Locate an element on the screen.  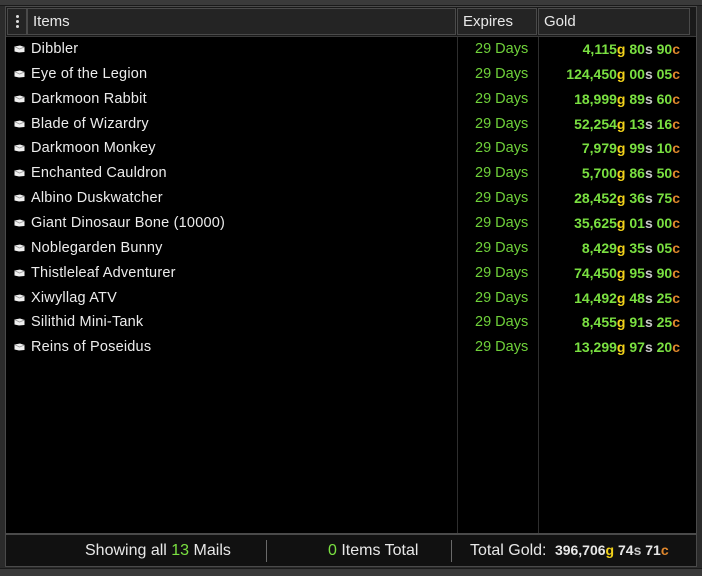
gold-amount: 14,492 is located at coordinates (595, 297).